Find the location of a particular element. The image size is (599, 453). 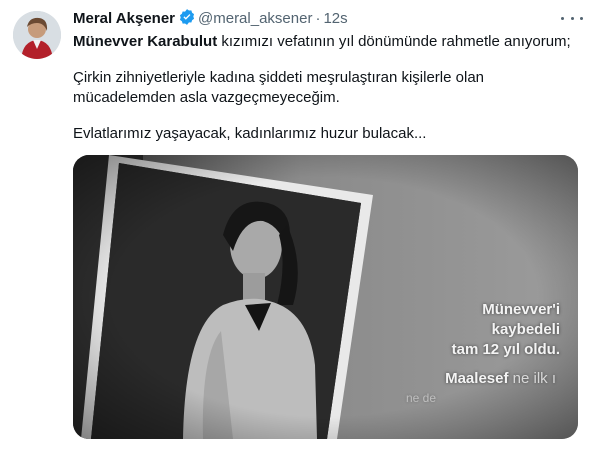

author-avatar is located at coordinates (37, 35).